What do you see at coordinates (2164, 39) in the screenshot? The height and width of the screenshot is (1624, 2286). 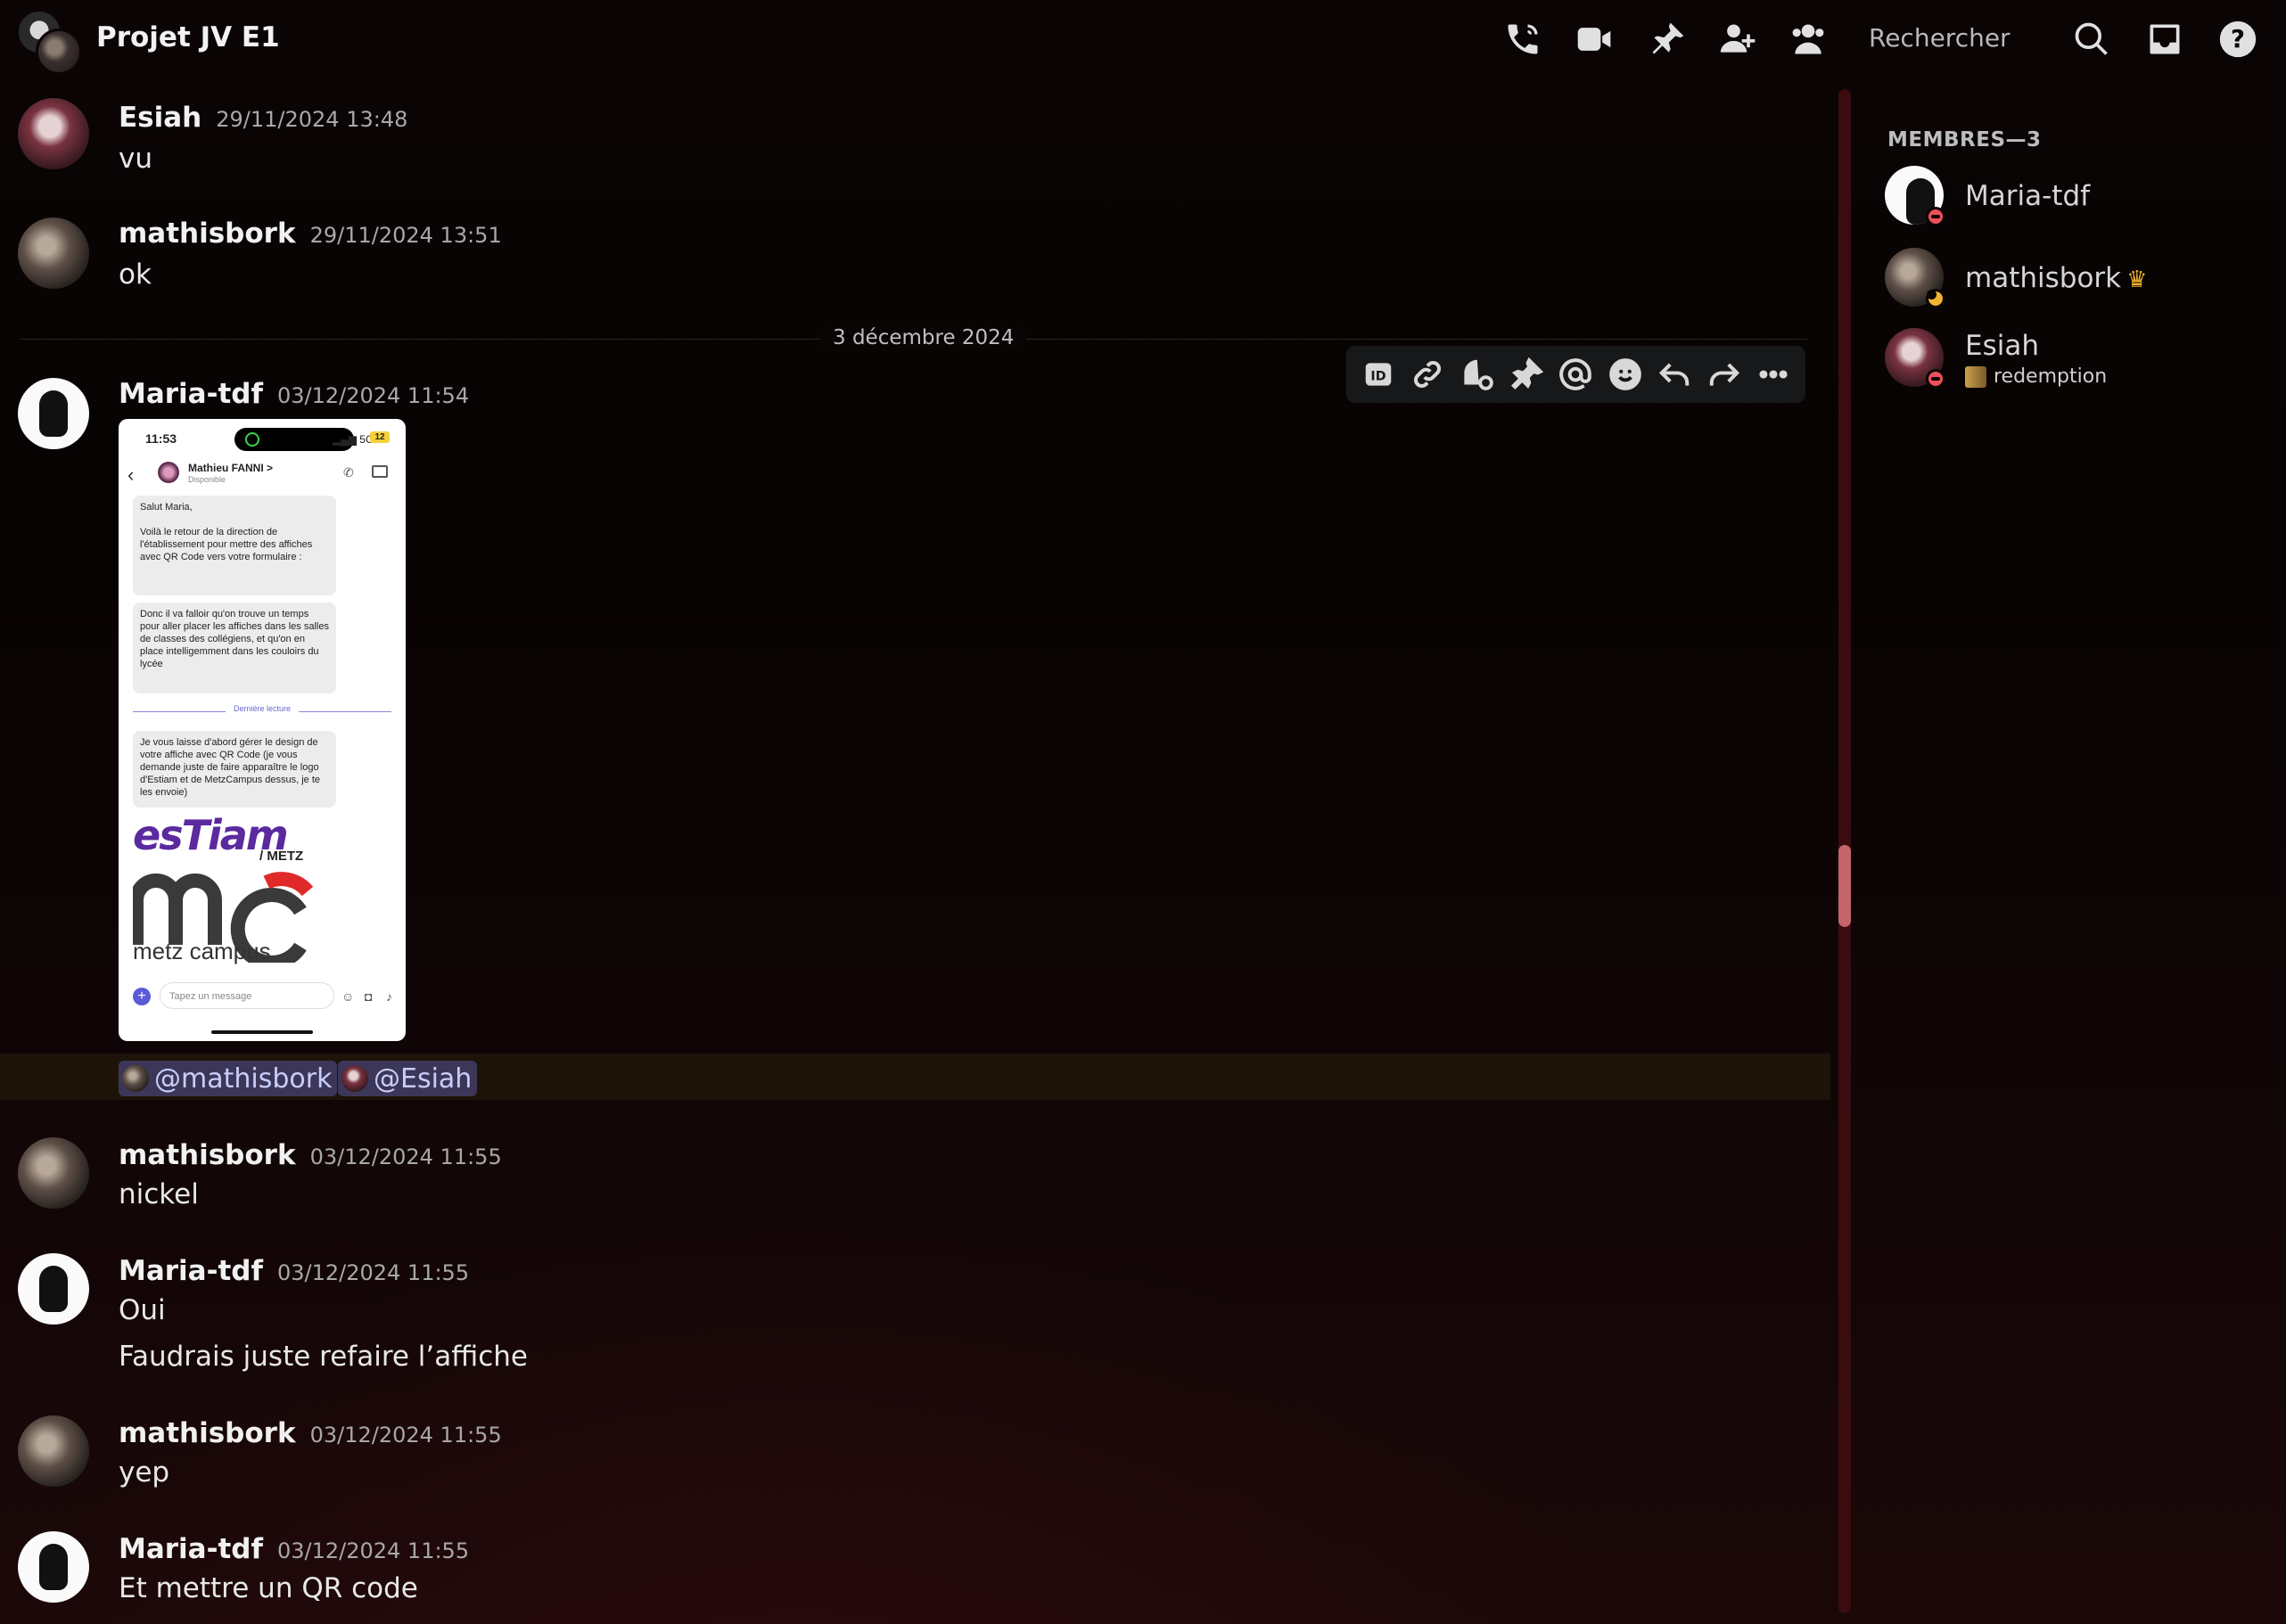 I see `inbox-icon` at bounding box center [2164, 39].